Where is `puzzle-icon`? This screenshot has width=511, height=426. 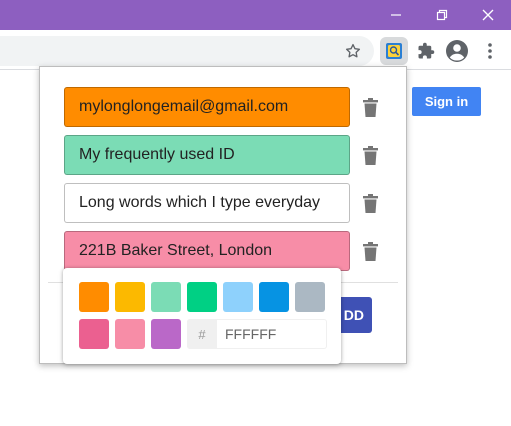 puzzle-icon is located at coordinates (426, 50).